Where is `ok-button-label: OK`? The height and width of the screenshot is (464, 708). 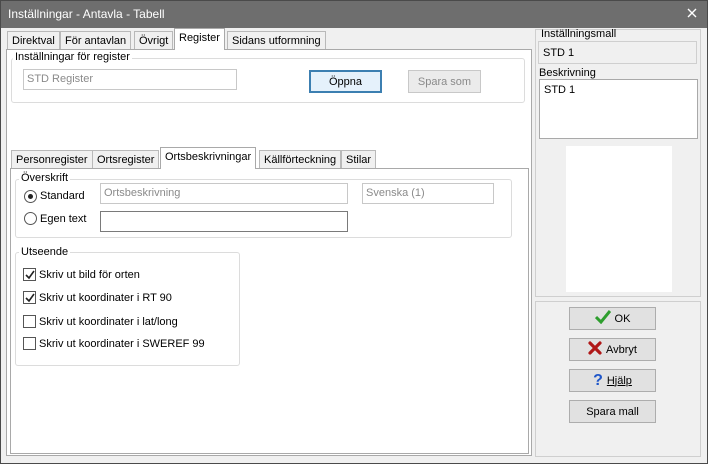 ok-button-label: OK is located at coordinates (622, 318).